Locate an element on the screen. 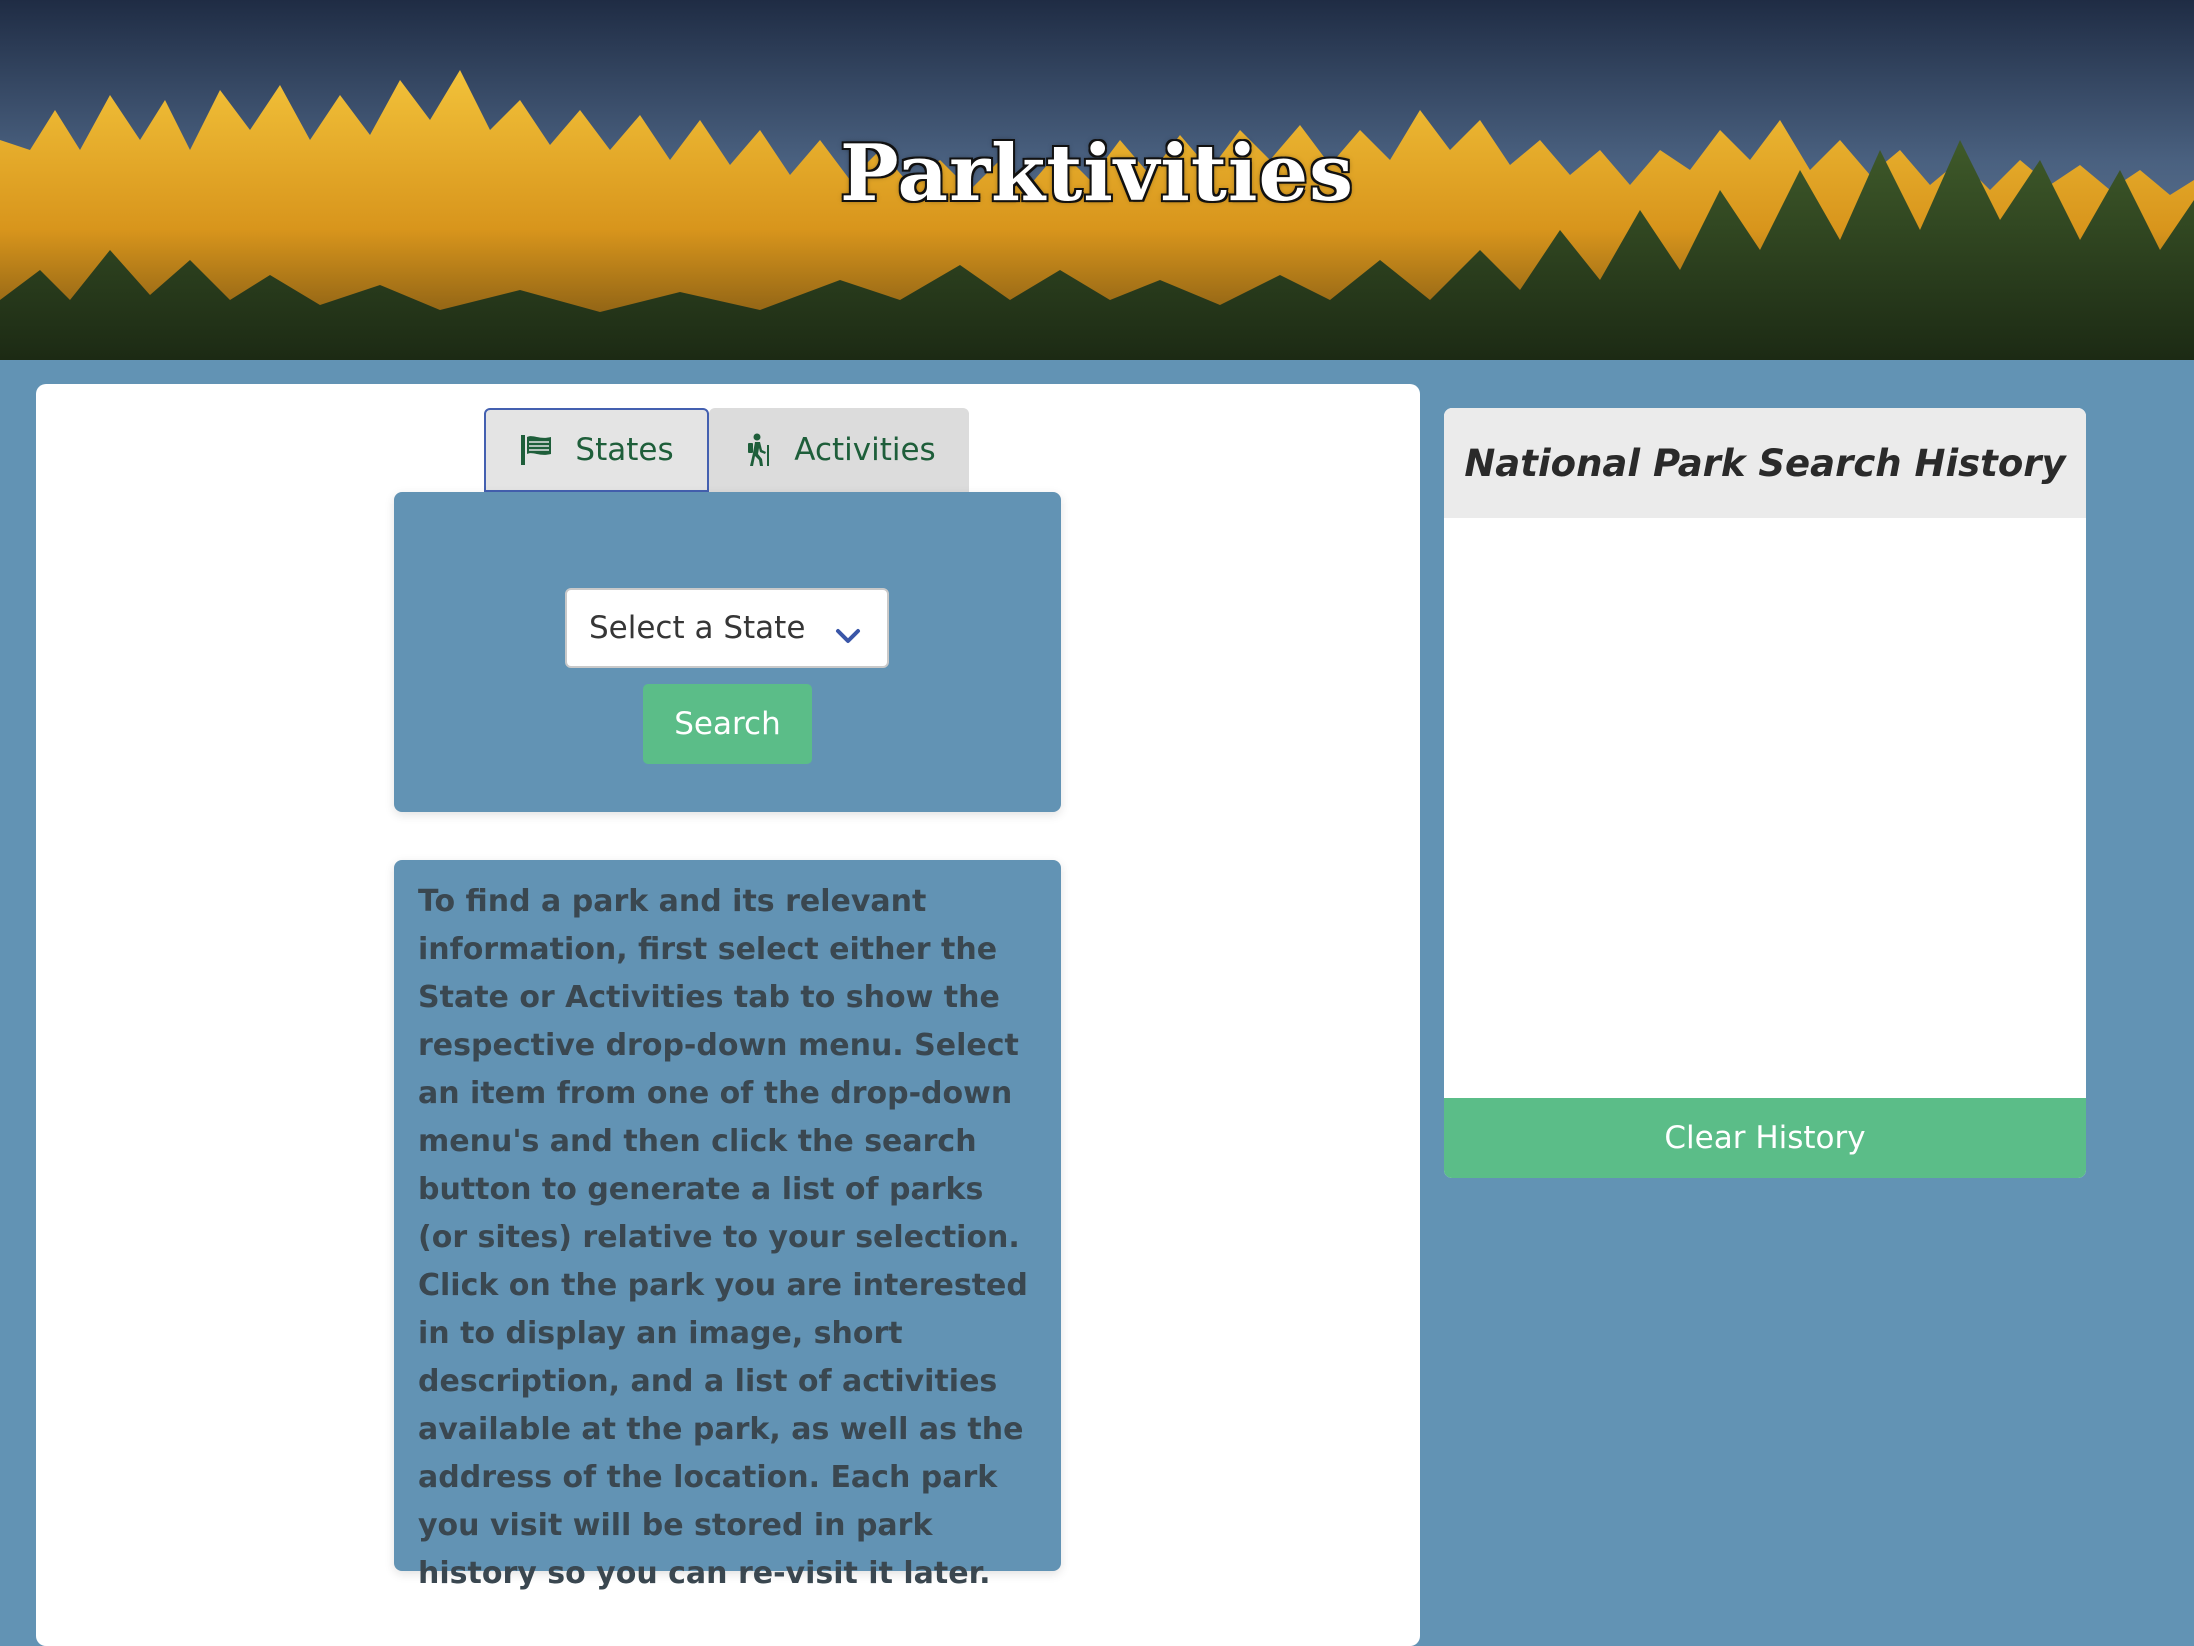 The height and width of the screenshot is (1646, 2194). clear-history-button: Clear History is located at coordinates (1765, 1138).